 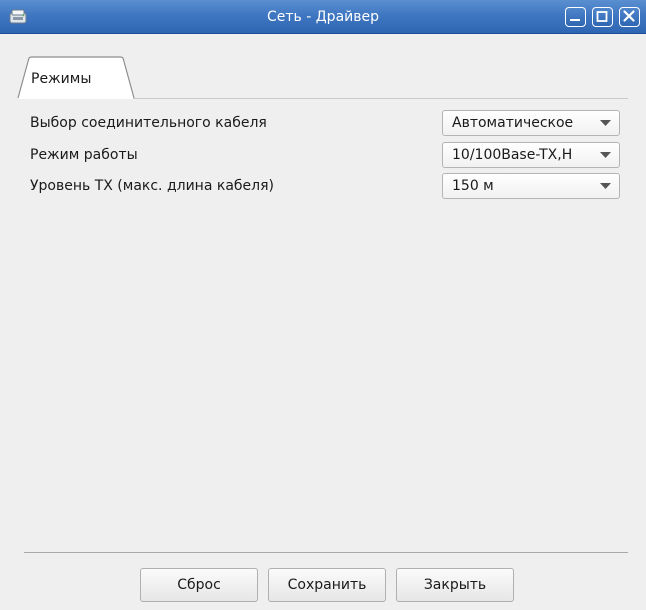 I want to click on maximize-icon, so click(x=602, y=16).